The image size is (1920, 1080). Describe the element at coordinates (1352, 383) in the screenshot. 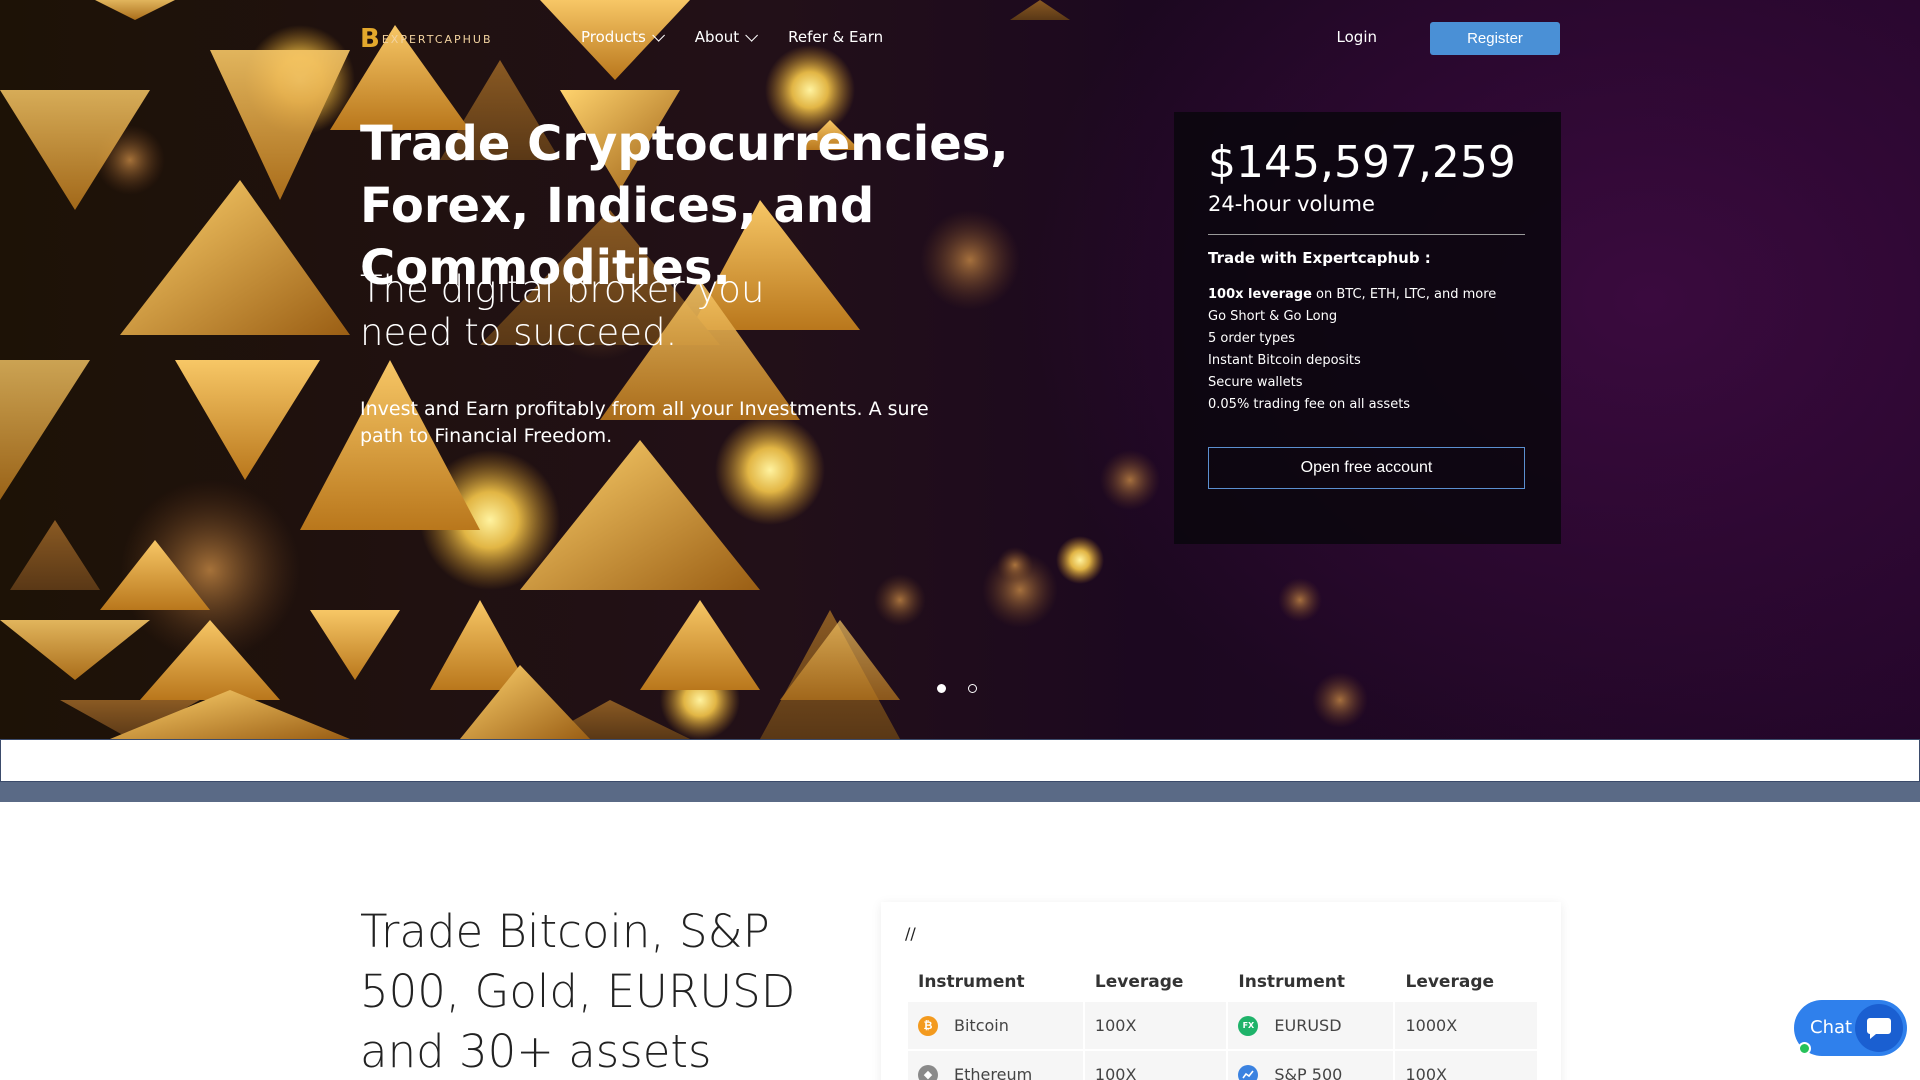

I see `feature-item: Secure wallets` at that location.